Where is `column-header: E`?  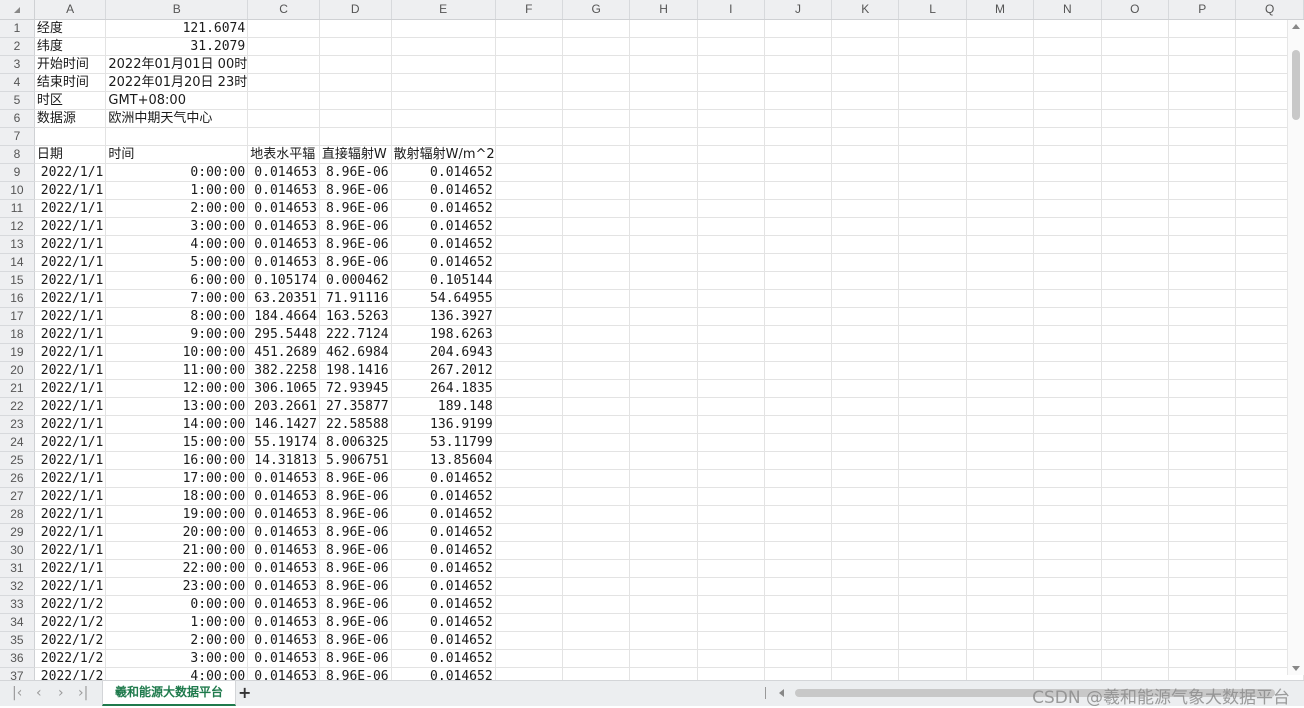 column-header: E is located at coordinates (443, 10).